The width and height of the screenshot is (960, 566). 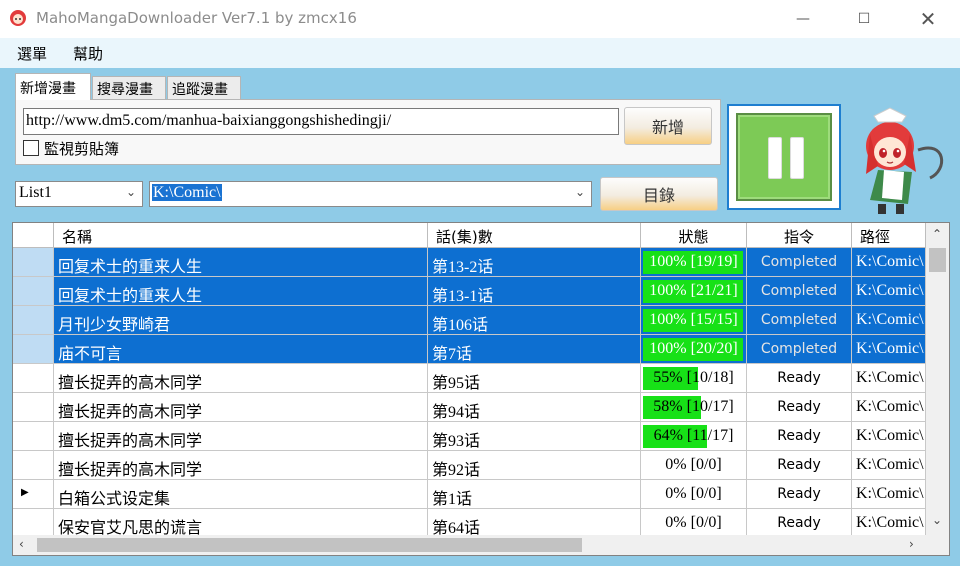 What do you see at coordinates (480, 53) in the screenshot?
I see `menu-bar: 選單 幫助` at bounding box center [480, 53].